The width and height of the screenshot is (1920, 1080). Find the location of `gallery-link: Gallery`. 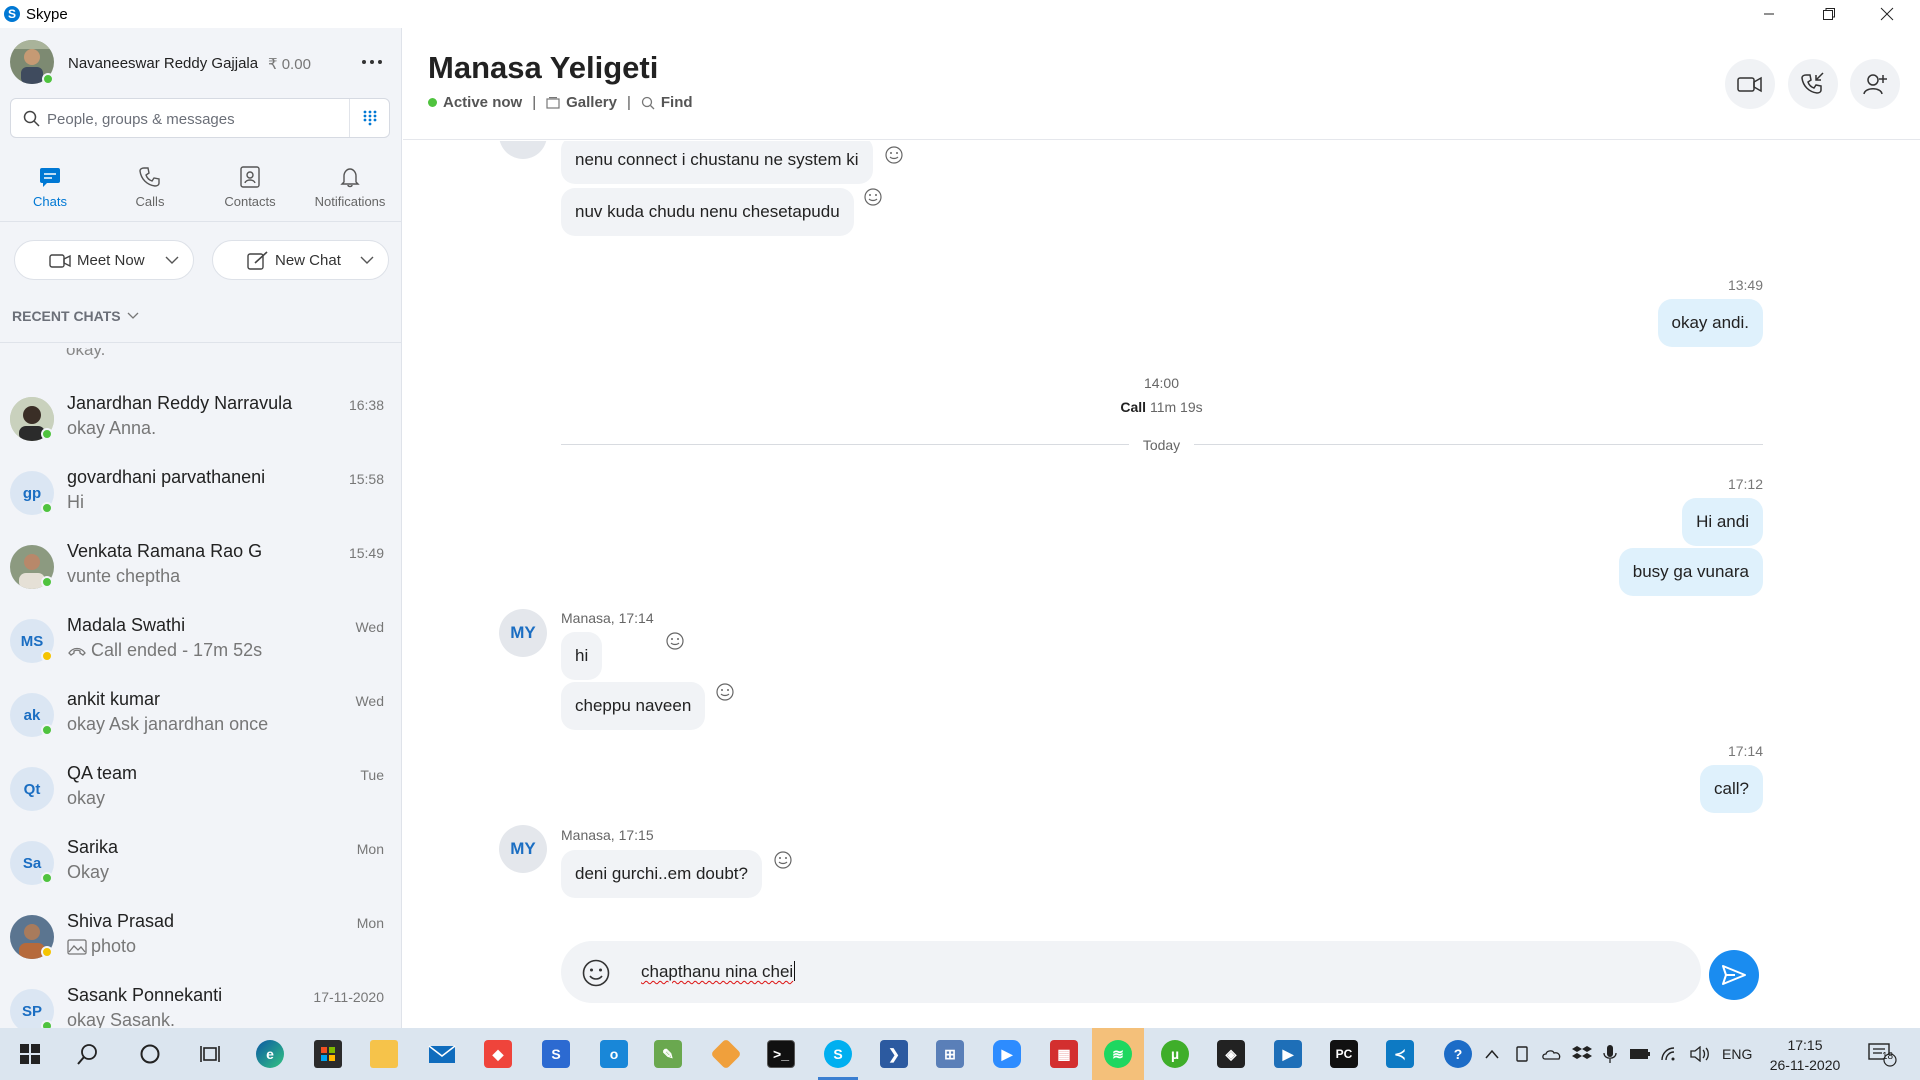

gallery-link: Gallery is located at coordinates (581, 102).